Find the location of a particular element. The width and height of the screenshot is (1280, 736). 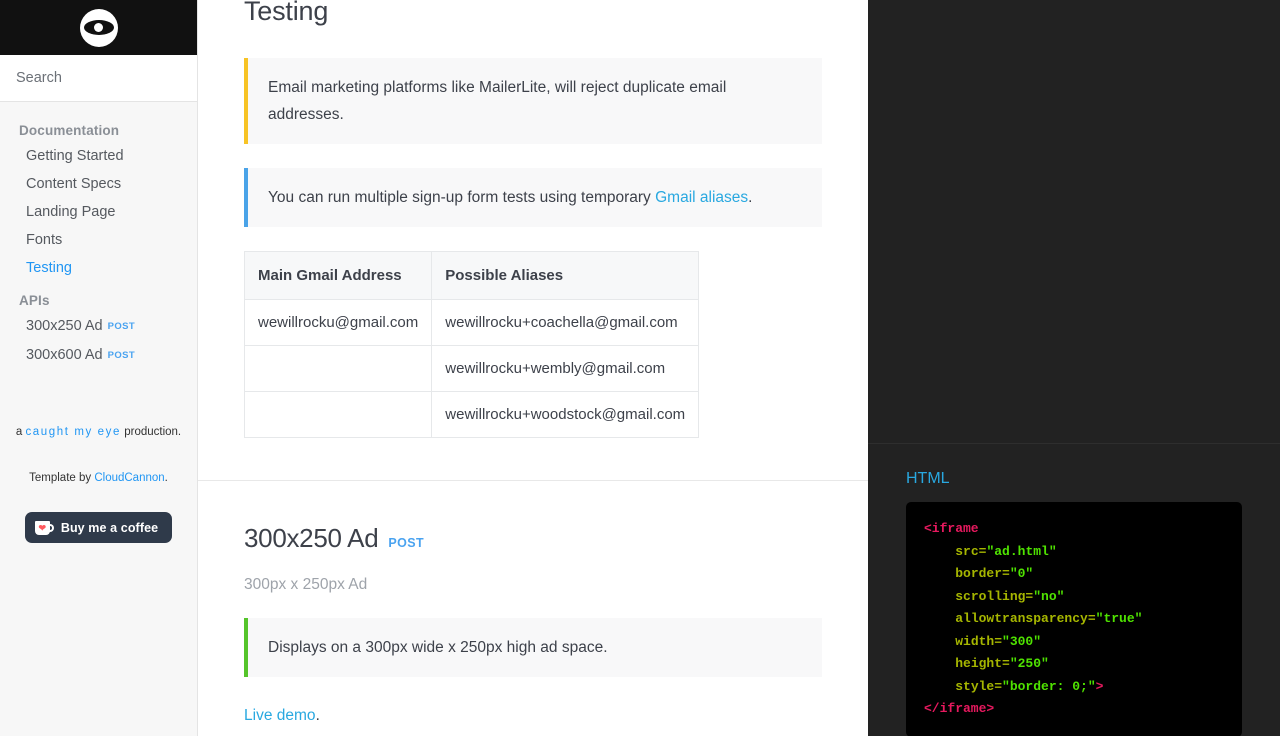

code-token-value-allowtransparency: "true" is located at coordinates (1119, 618).